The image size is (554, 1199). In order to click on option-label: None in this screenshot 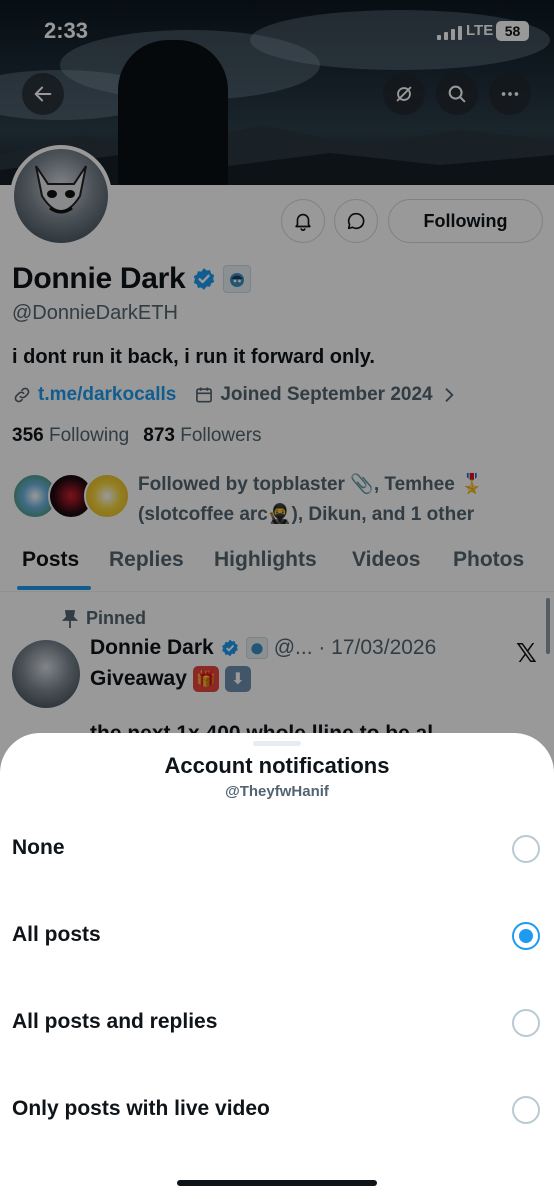, I will do `click(38, 847)`.